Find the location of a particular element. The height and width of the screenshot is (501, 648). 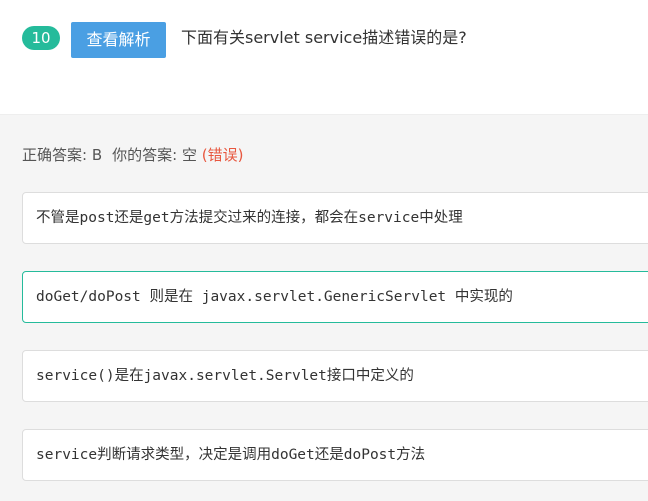

question-title: 下面有关servlet service描述错误的是? is located at coordinates (324, 37).